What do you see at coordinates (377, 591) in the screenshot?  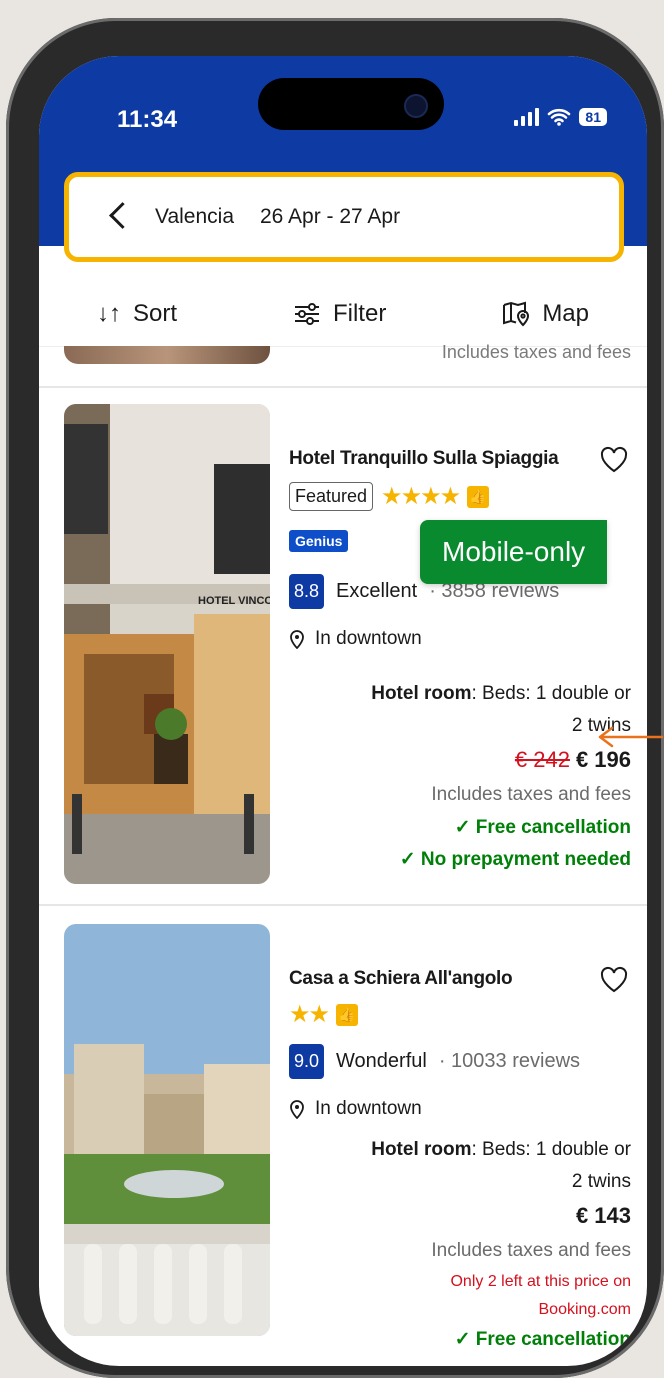 I see `review-score-label: Excellent` at bounding box center [377, 591].